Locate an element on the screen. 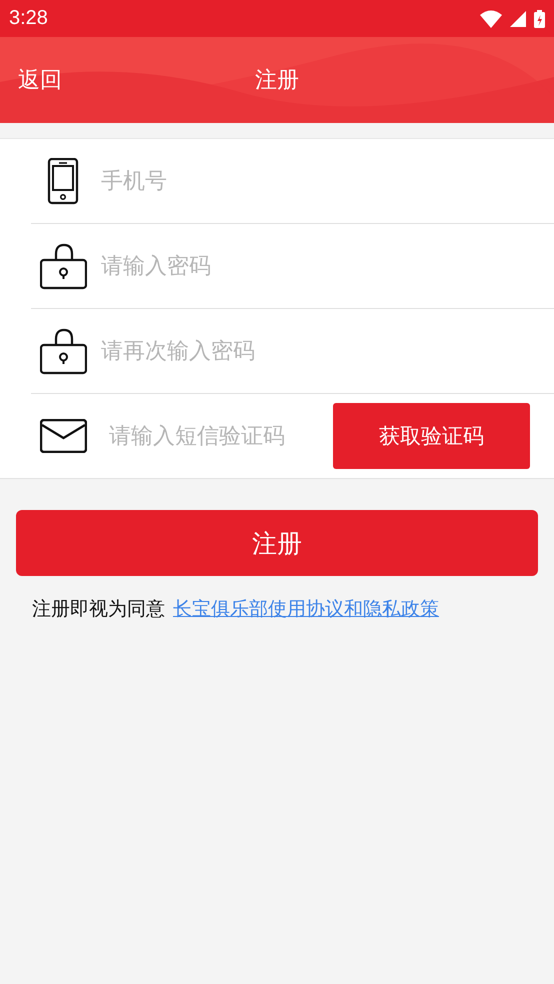 The width and height of the screenshot is (554, 984). register-button: 注册 is located at coordinates (277, 543).